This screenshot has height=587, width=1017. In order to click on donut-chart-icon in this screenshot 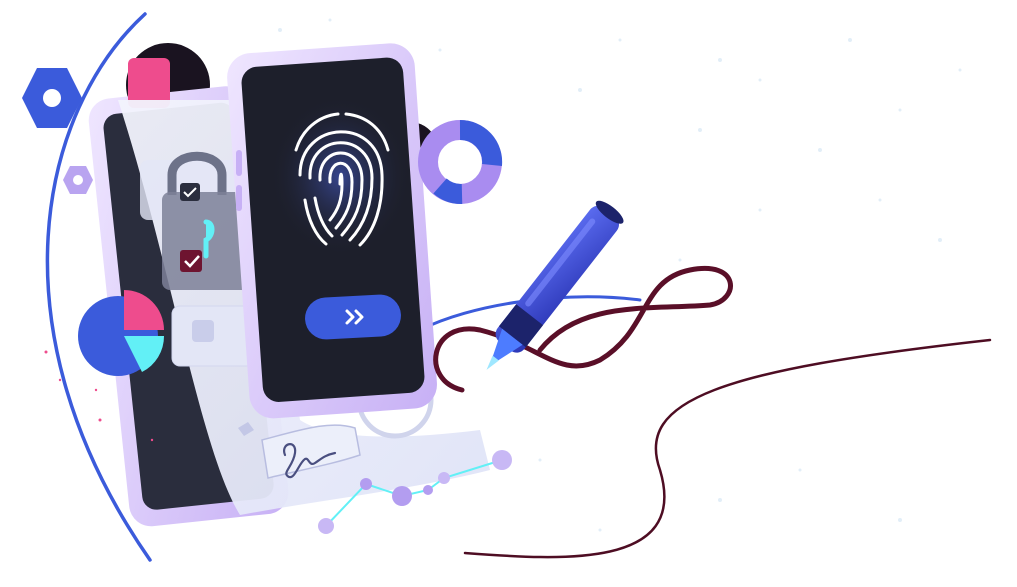, I will do `click(460, 161)`.